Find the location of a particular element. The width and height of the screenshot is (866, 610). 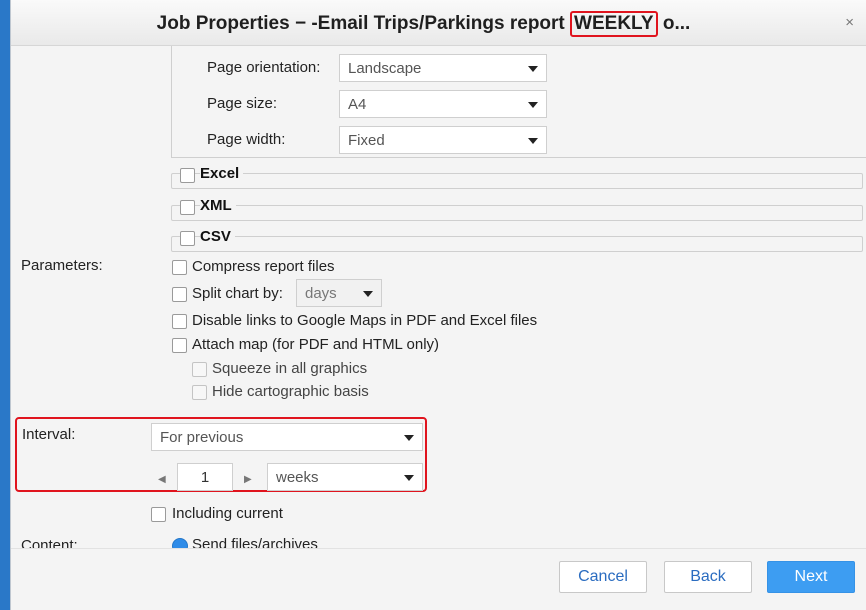

csv-checkbox is located at coordinates (187, 238).